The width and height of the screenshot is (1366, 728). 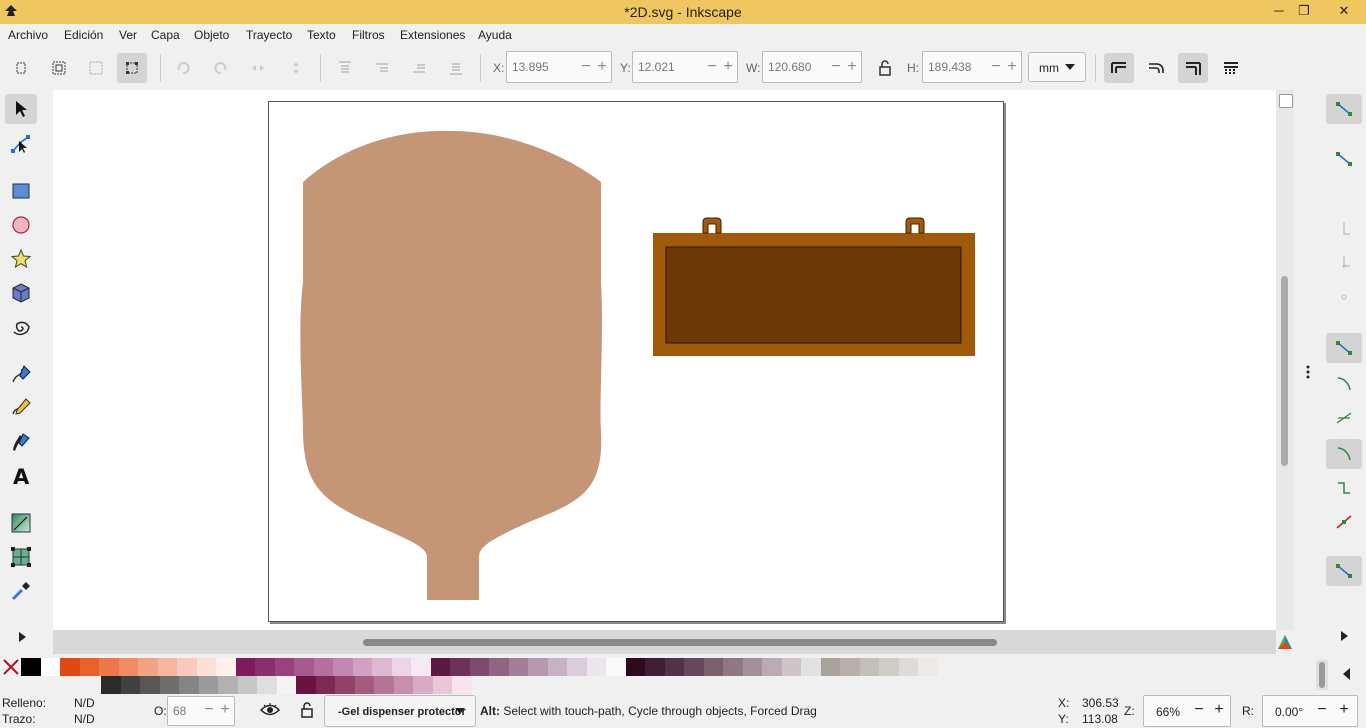 What do you see at coordinates (996, 67) in the screenshot?
I see `h-decrement-button: −` at bounding box center [996, 67].